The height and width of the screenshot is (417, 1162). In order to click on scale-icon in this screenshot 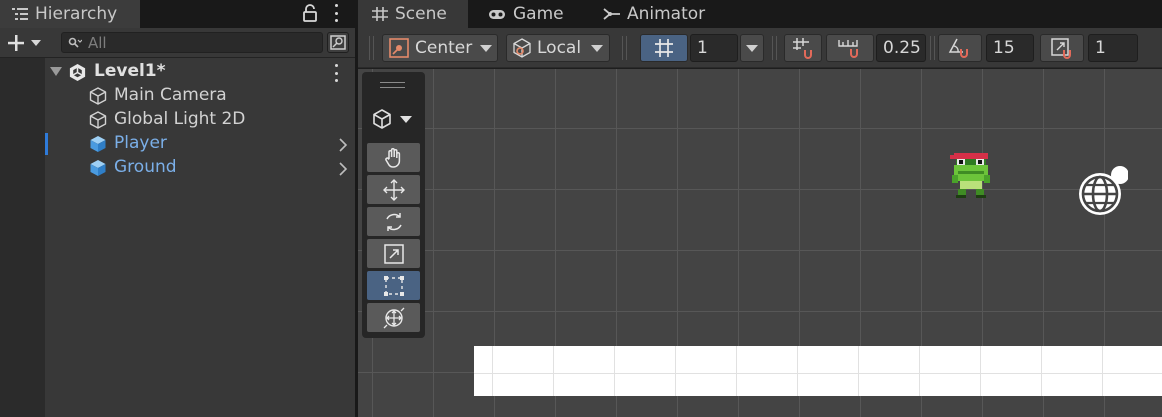, I will do `click(393, 253)`.